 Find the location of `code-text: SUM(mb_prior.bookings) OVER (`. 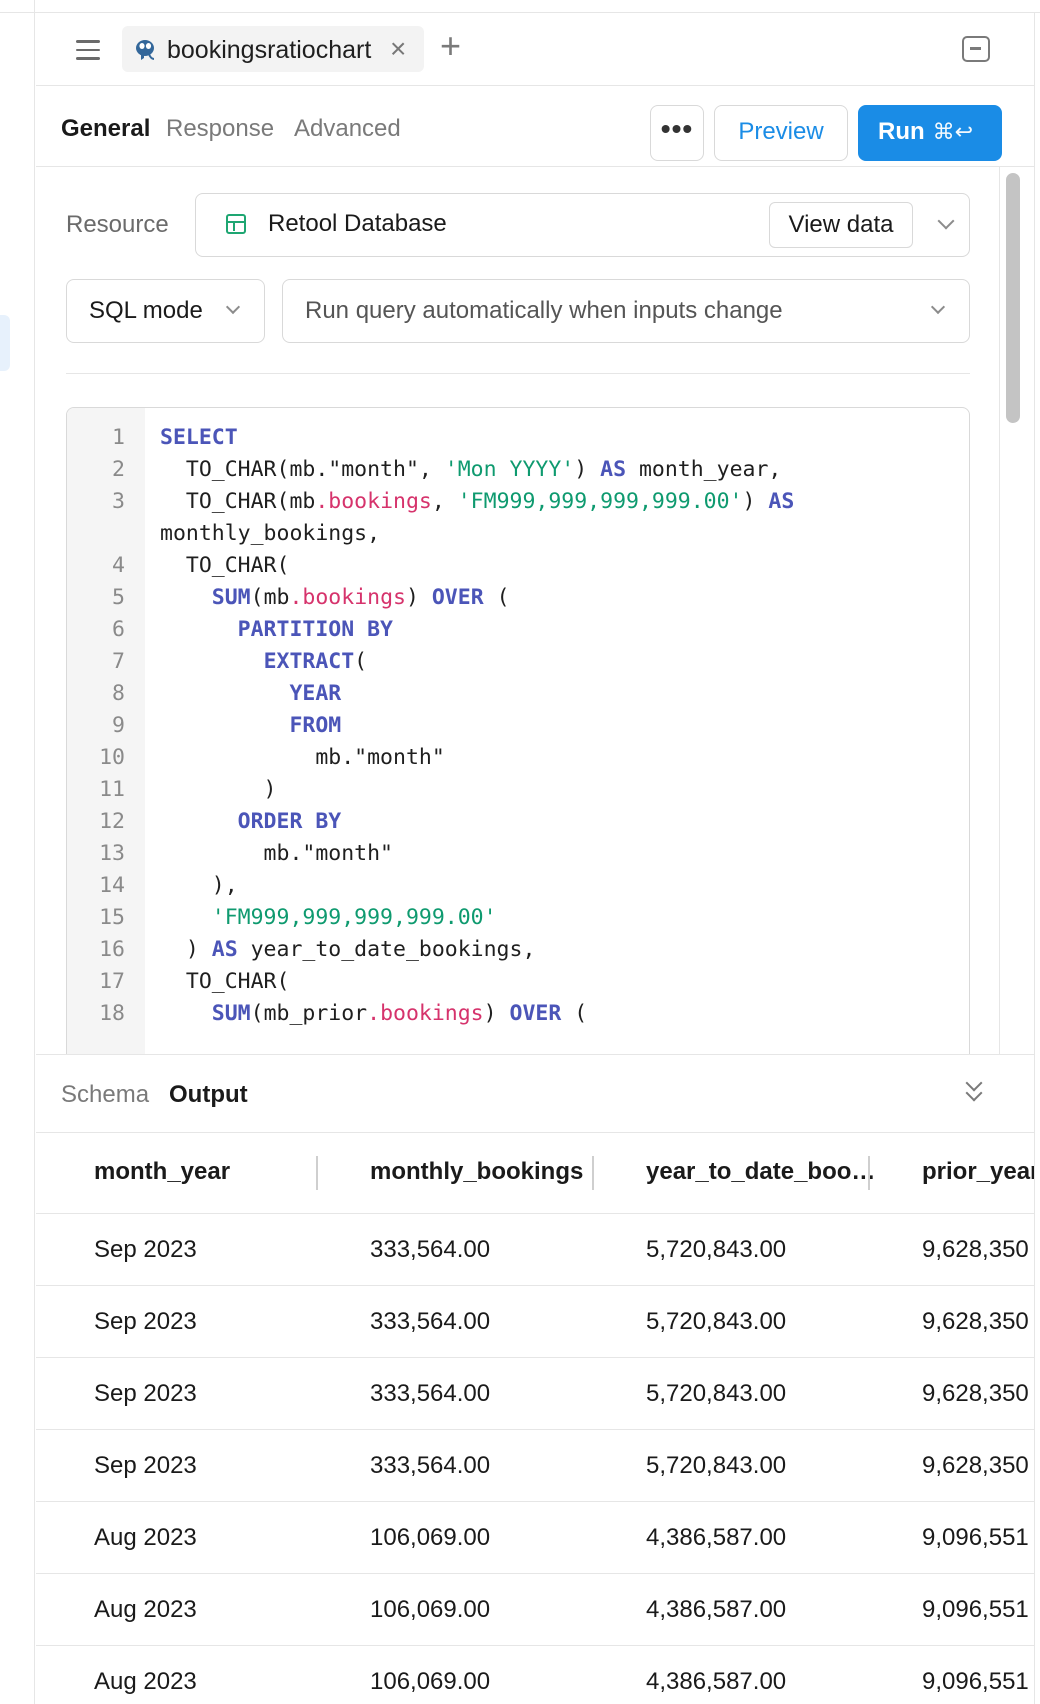

code-text: SUM(mb_prior.bookings) OVER ( is located at coordinates (399, 1013).